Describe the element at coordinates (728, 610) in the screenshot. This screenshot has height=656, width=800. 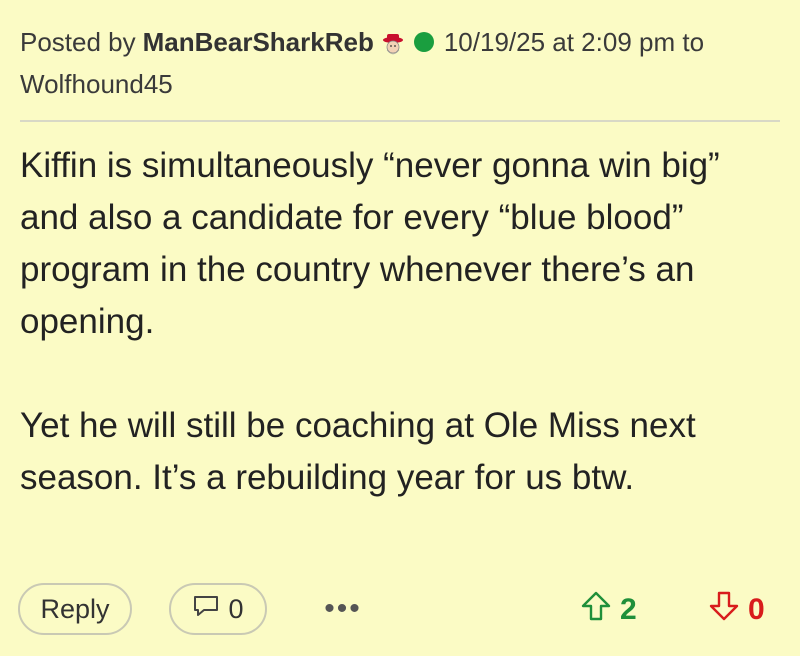
I see `arrow-down-icon` at that location.